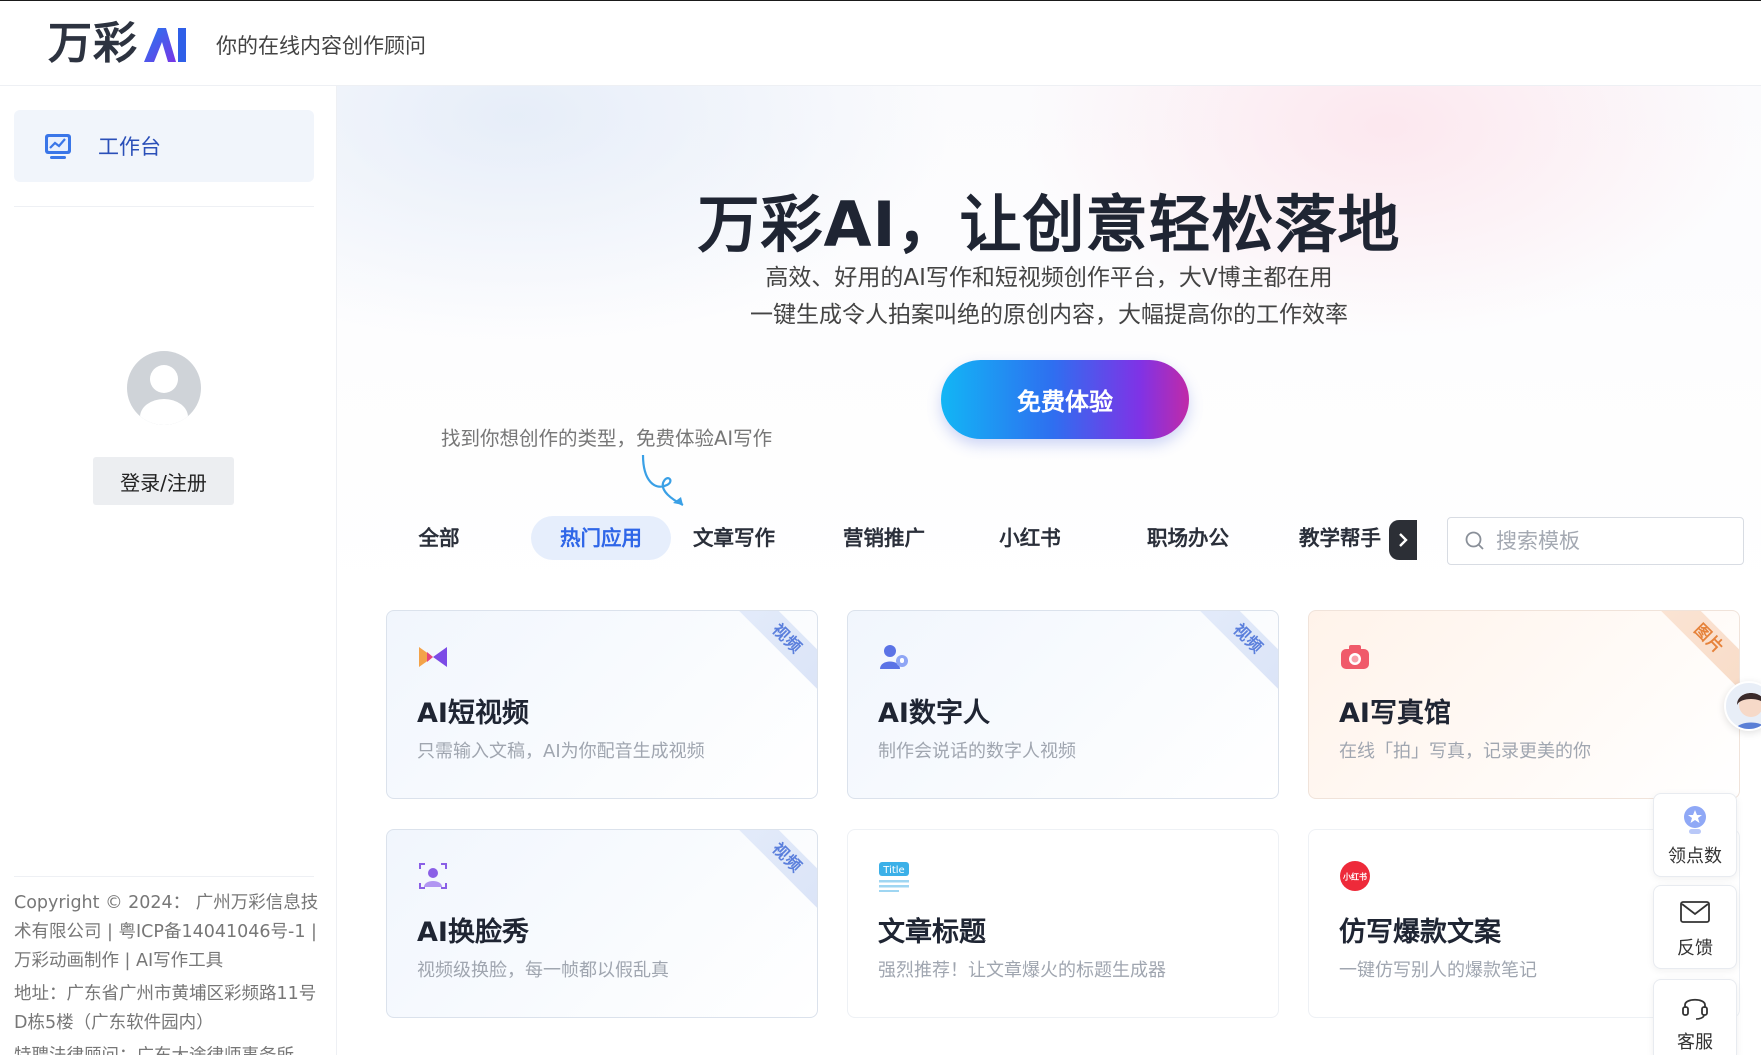 The height and width of the screenshot is (1055, 1761). I want to click on default-user-icon, so click(164, 395).